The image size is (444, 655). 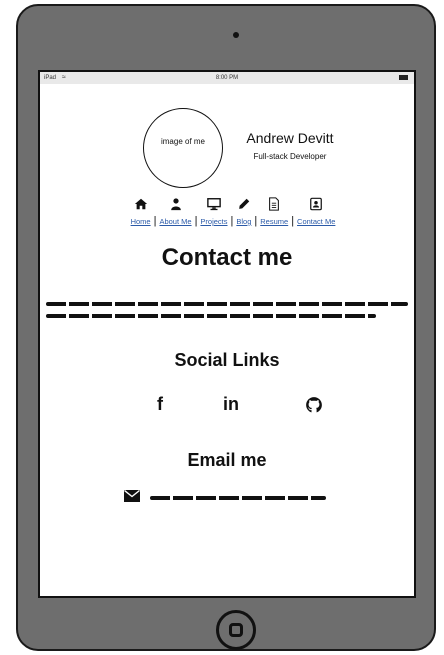 I want to click on user-icon, so click(x=175, y=204).